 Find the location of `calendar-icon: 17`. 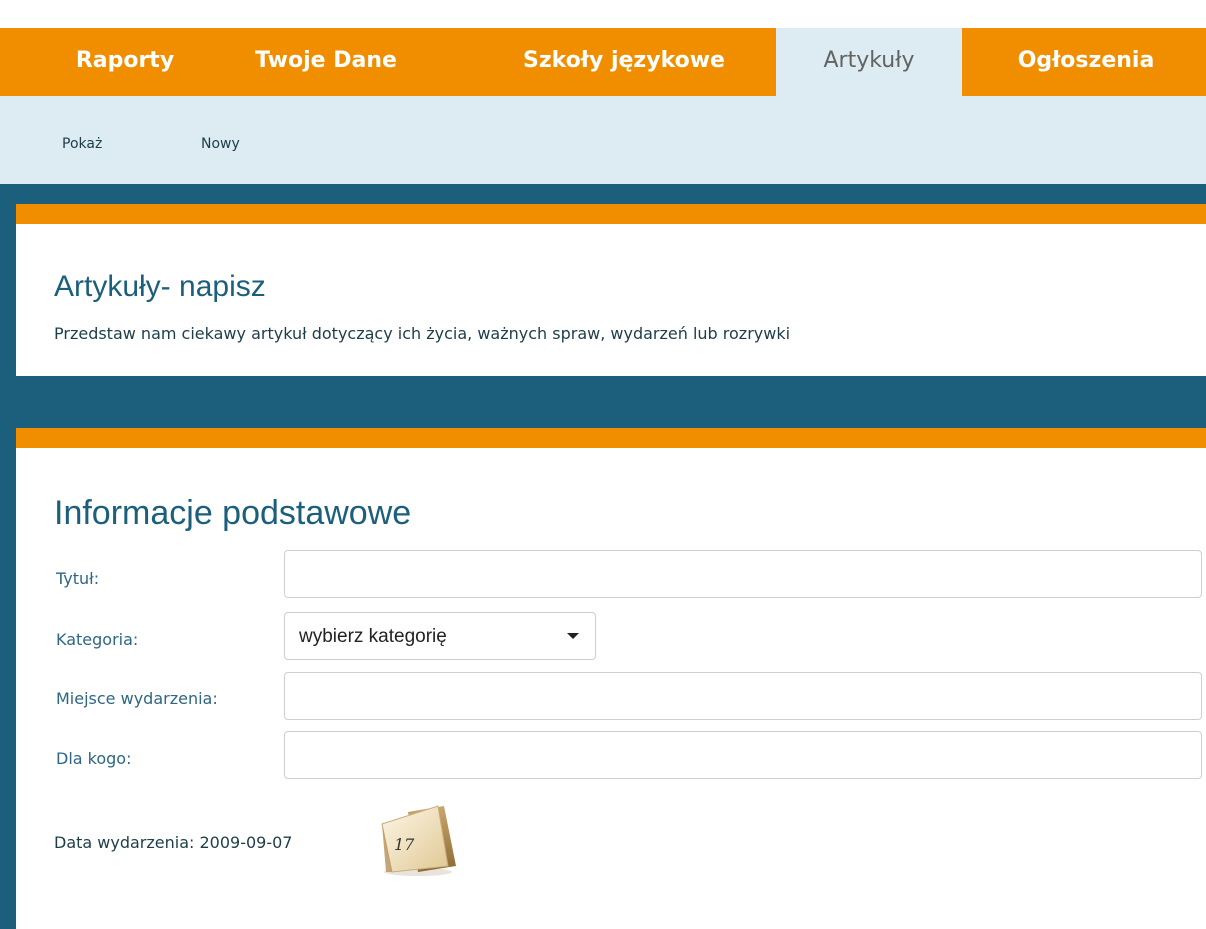

calendar-icon: 17 is located at coordinates (415, 839).